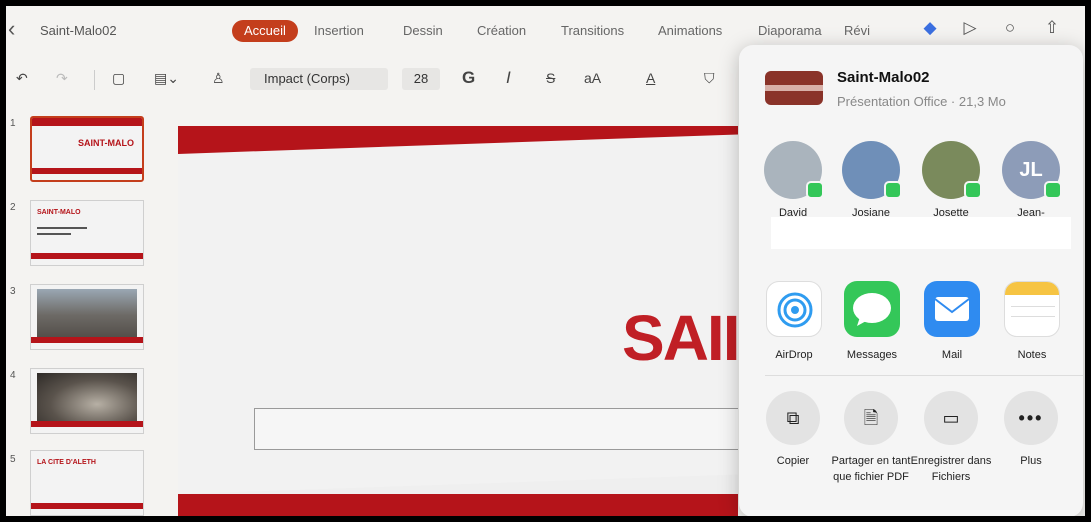  I want to click on slide-thumbnail-5: LA CITE D'ALETH, so click(87, 483).